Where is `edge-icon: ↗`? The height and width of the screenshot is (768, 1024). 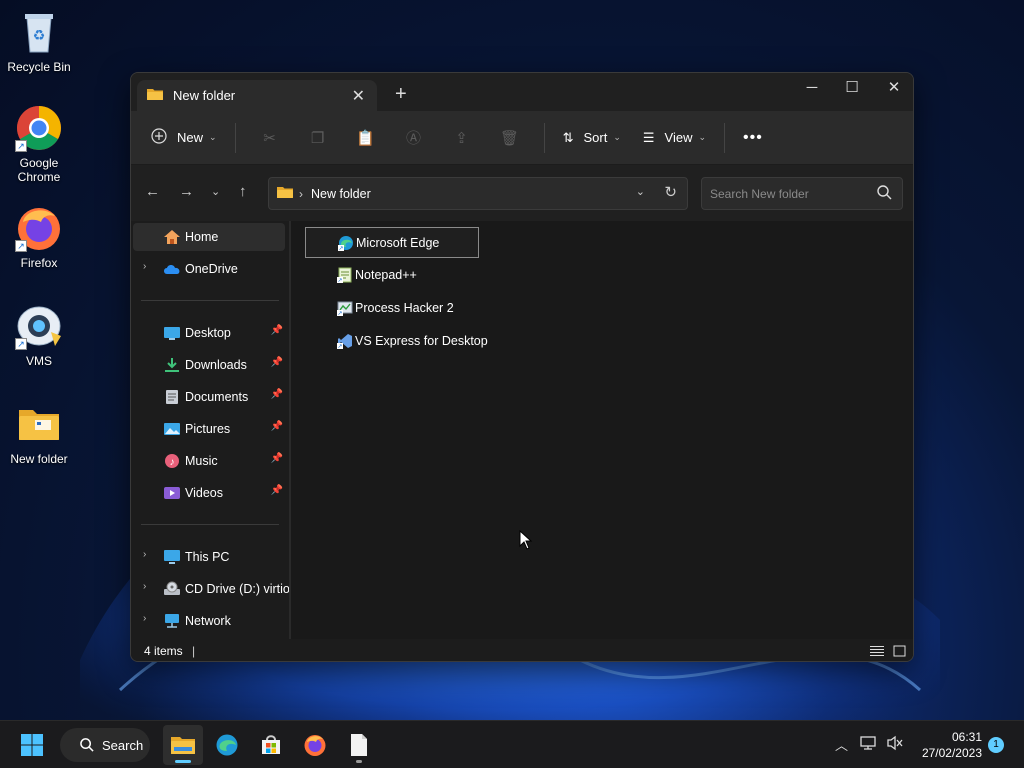
edge-icon: ↗ is located at coordinates (346, 243).